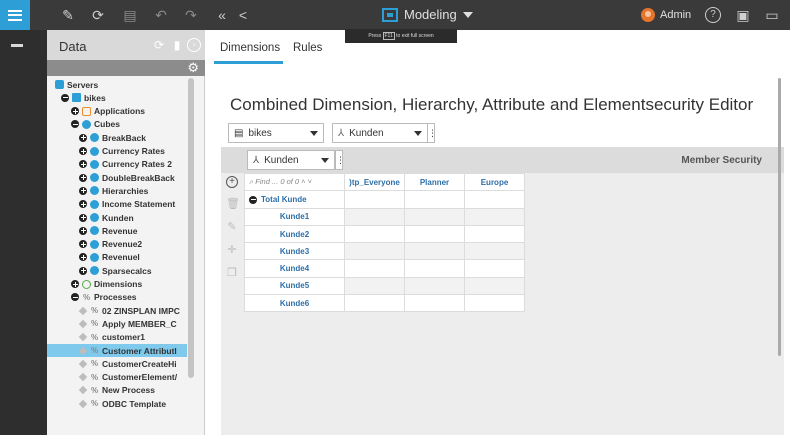 This screenshot has width=790, height=435. Describe the element at coordinates (115, 270) in the screenshot. I see `tree-item: Sparsecalcs` at that location.